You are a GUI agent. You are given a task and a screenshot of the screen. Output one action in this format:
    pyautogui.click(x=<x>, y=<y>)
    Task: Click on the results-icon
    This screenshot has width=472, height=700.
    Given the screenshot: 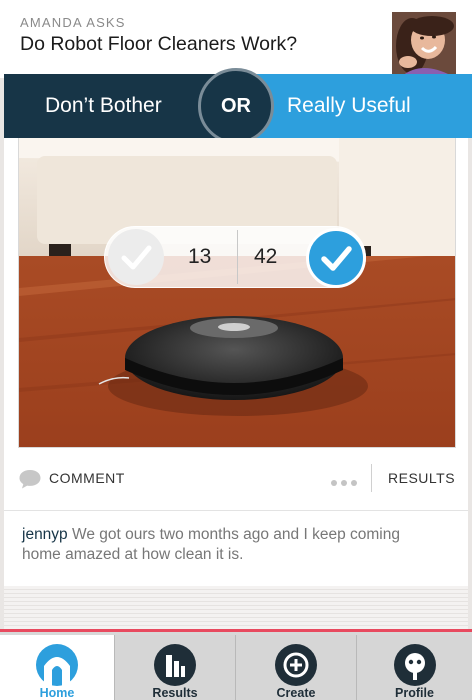 What is the action you would take?
    pyautogui.click(x=175, y=665)
    